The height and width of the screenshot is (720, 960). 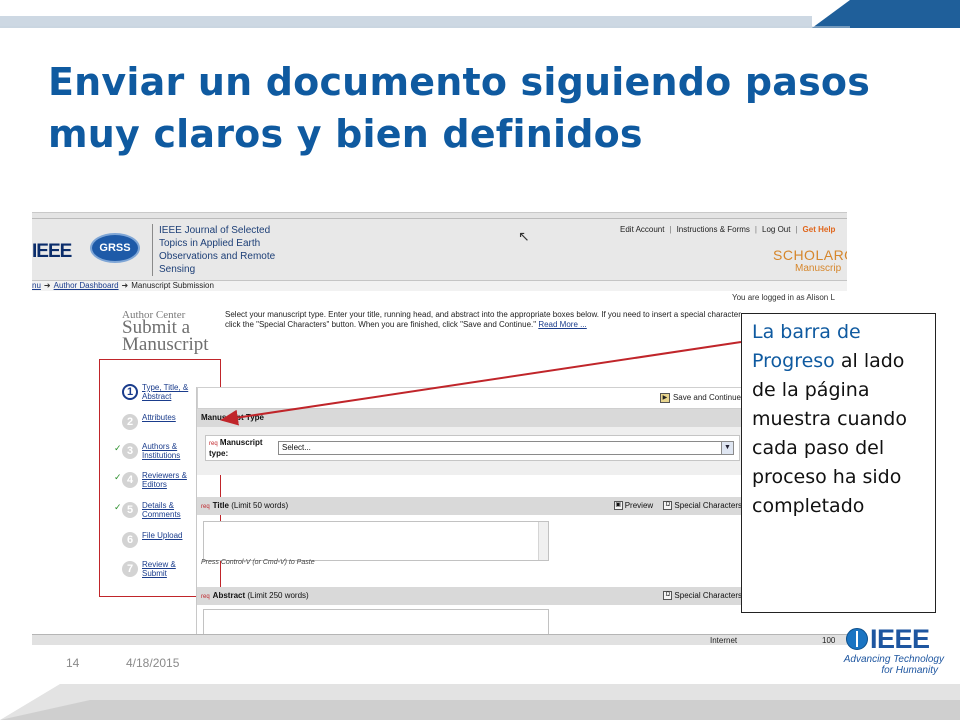 I want to click on title-textarea, so click(x=376, y=541).